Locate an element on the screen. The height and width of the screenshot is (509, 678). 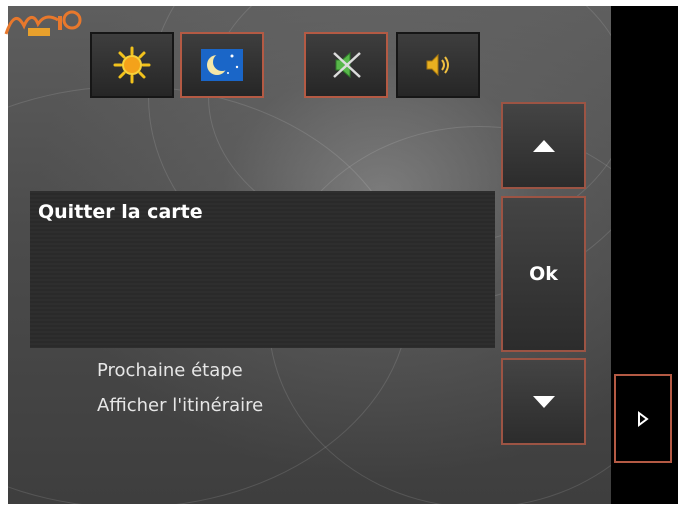
scroll-down-button is located at coordinates (543, 401).